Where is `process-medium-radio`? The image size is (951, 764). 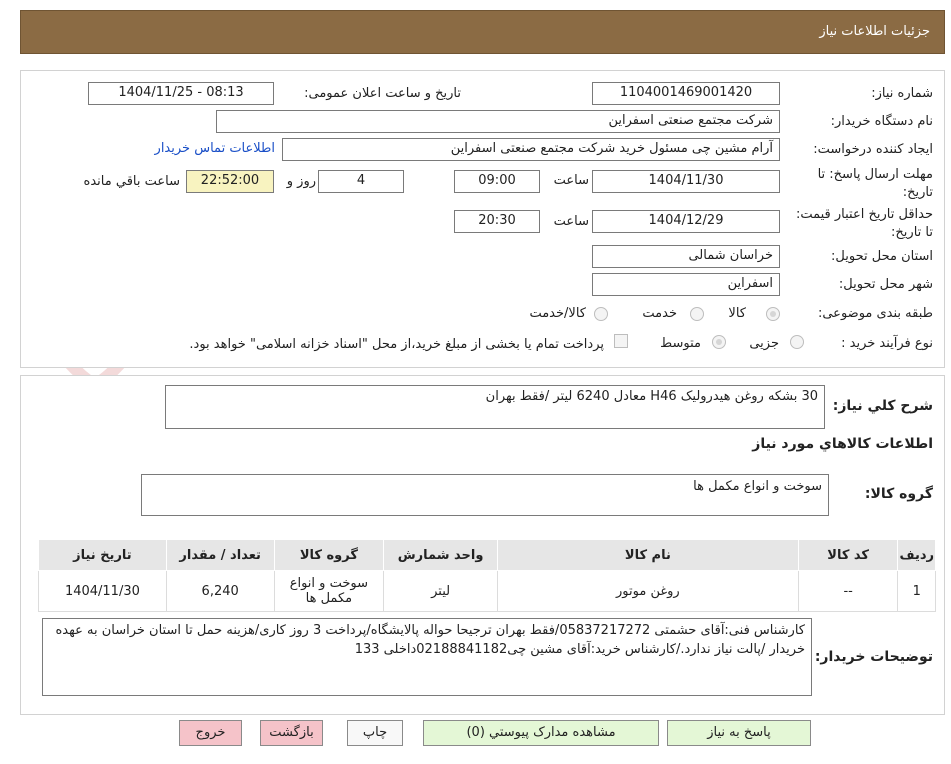 process-medium-radio is located at coordinates (719, 342).